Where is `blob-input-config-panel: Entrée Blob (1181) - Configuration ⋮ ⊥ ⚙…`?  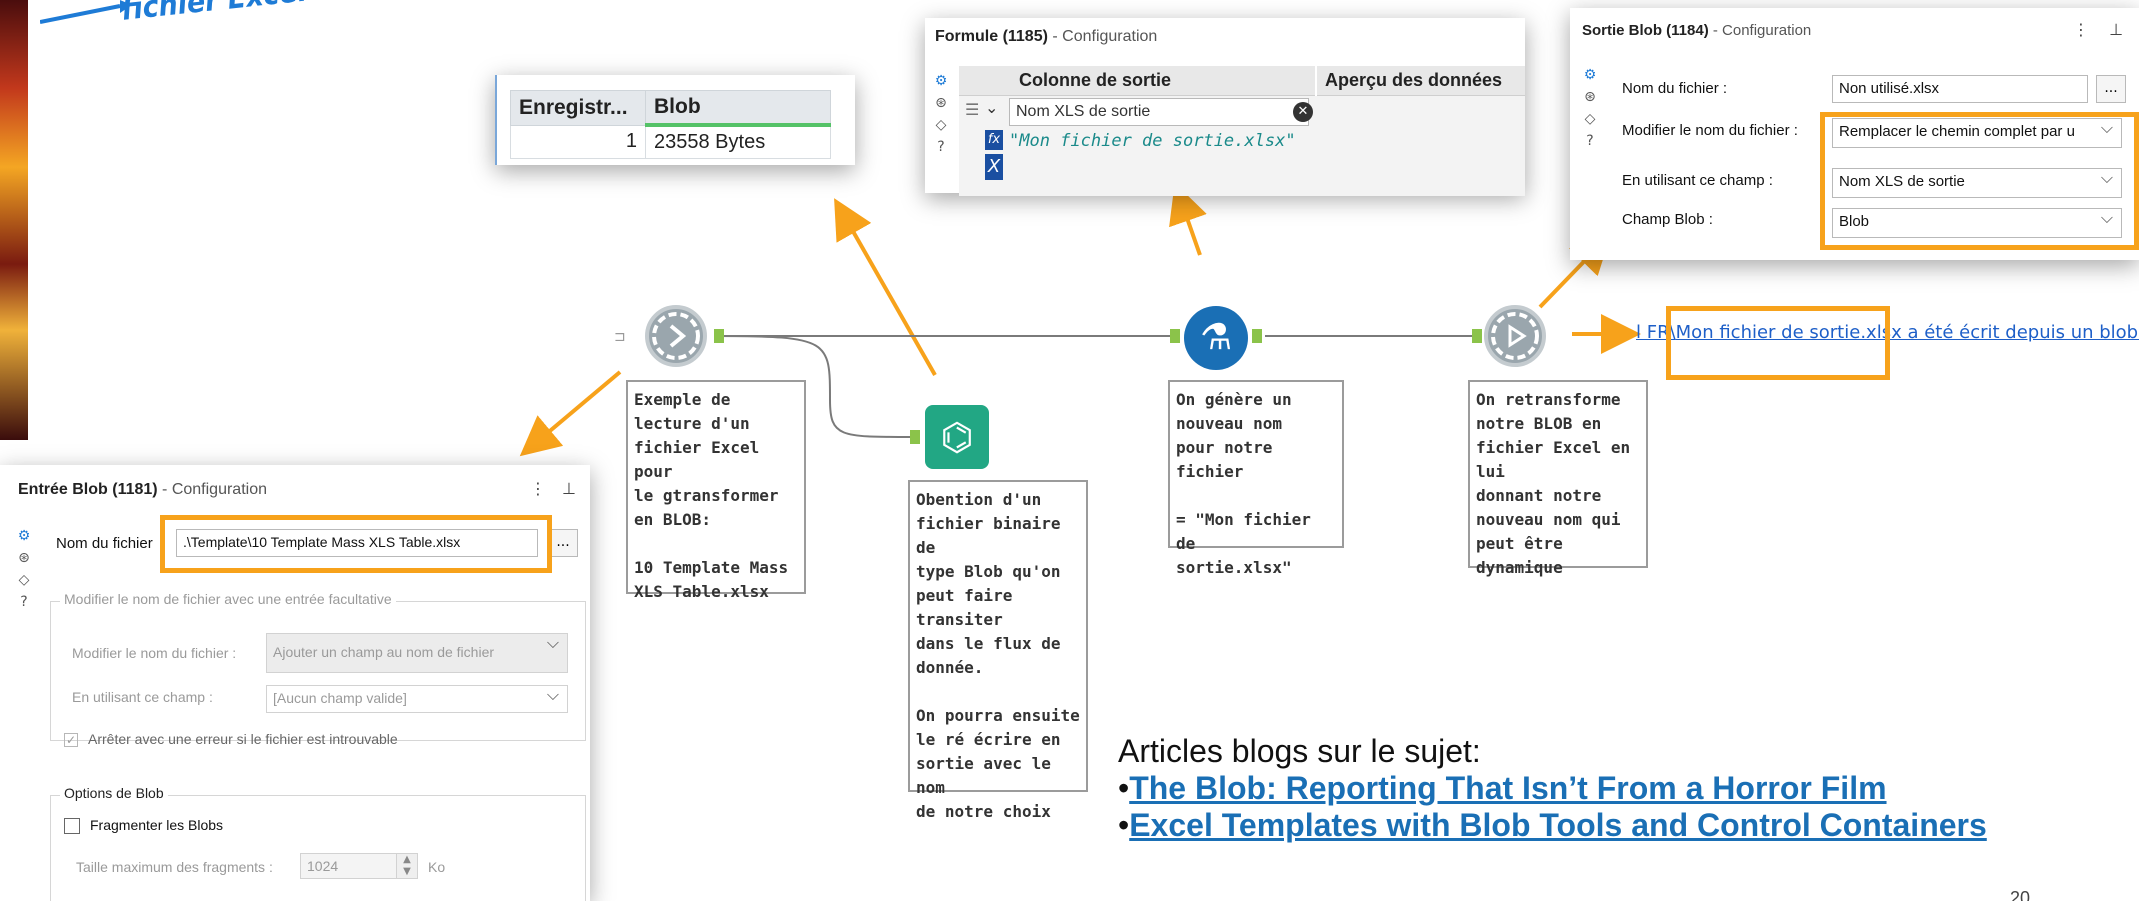
blob-input-config-panel: Entrée Blob (1181) - Configuration ⋮ ⊥ ⚙… is located at coordinates (295, 683).